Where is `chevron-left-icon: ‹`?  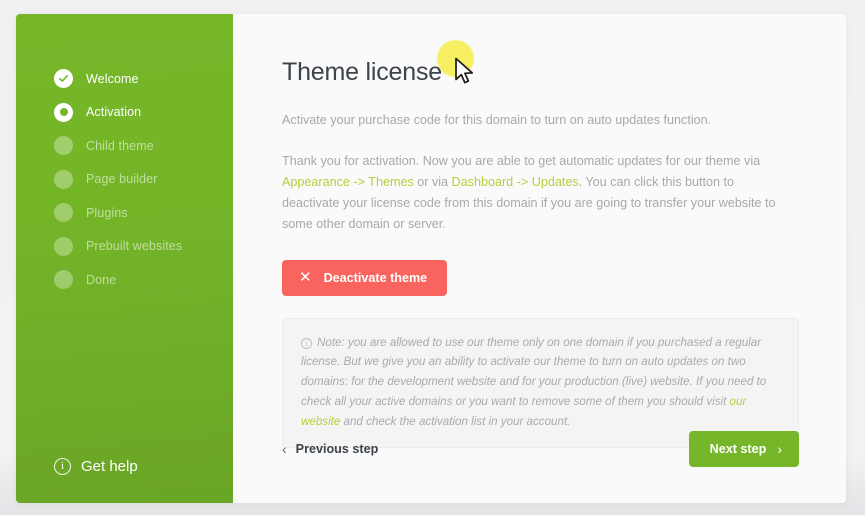
chevron-left-icon: ‹ is located at coordinates (284, 449).